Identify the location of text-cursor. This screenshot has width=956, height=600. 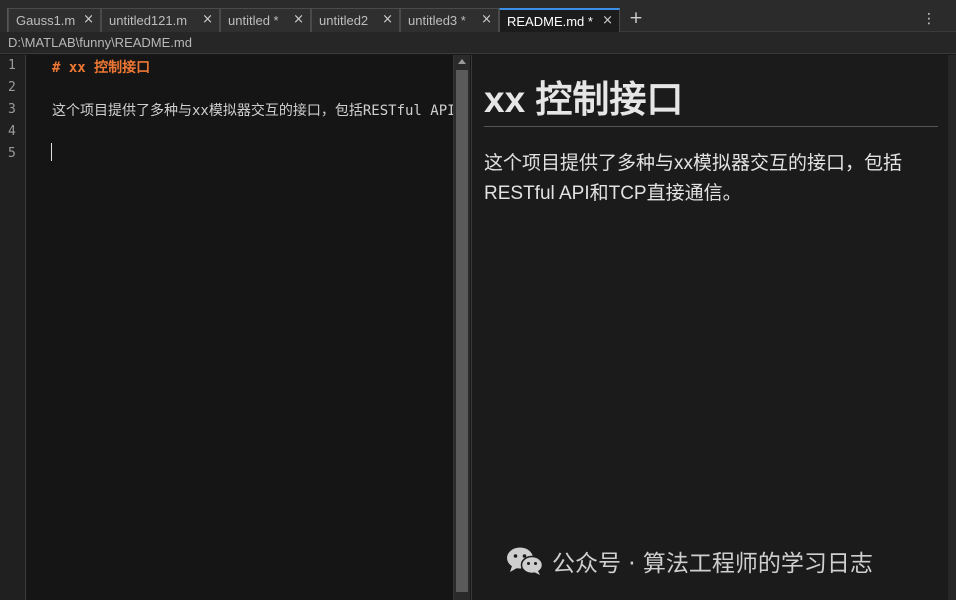
(51, 152).